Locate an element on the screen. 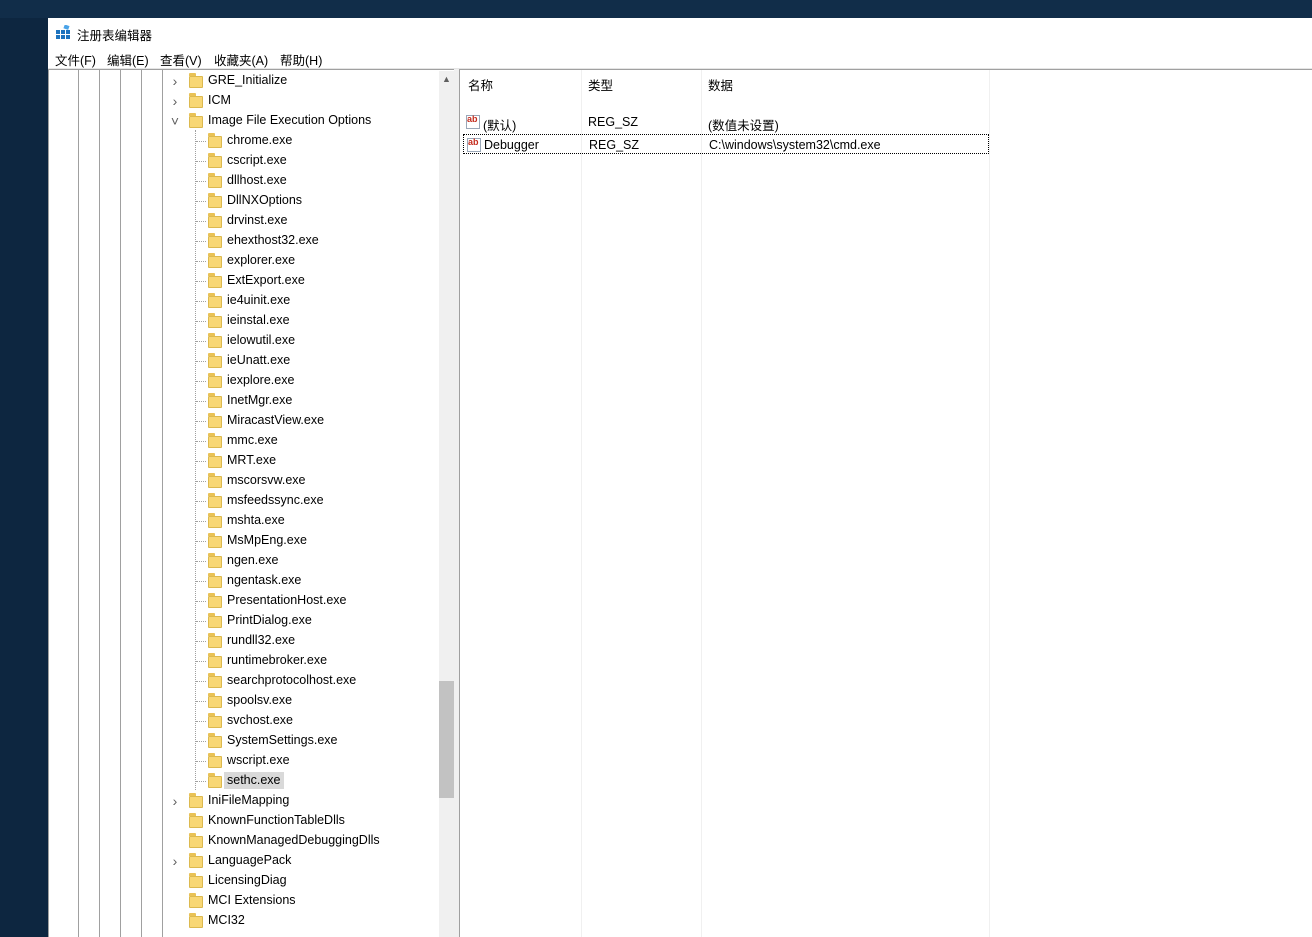  tree-node: ˅ Image File Execution Options is located at coordinates (244, 121).